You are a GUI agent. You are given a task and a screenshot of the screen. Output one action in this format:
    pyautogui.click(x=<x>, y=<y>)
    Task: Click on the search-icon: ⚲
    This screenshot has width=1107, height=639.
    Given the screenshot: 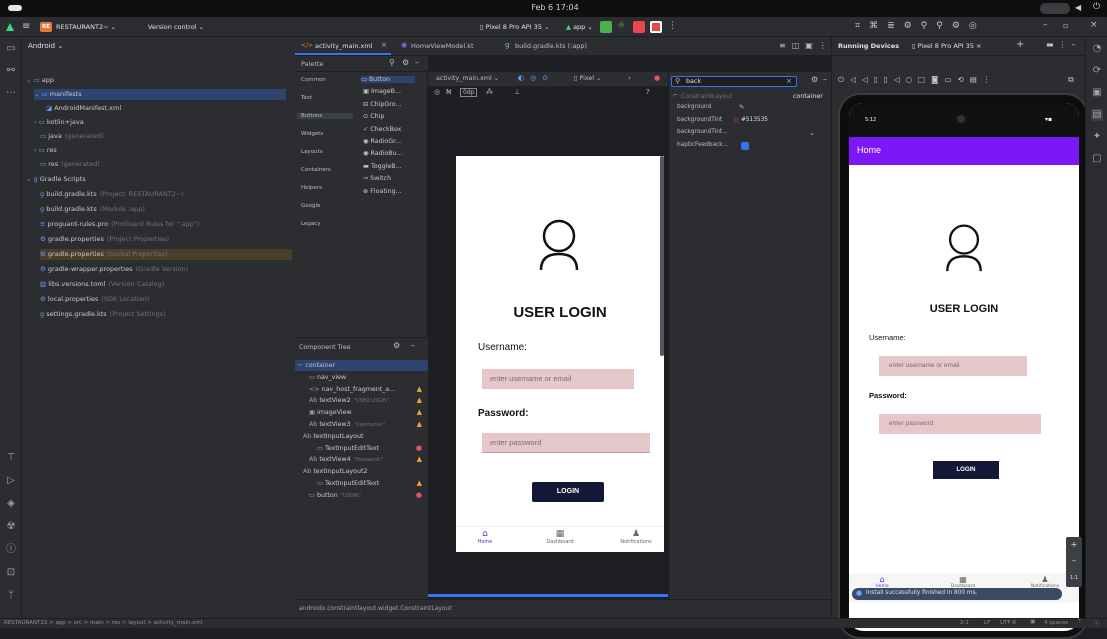 What is the action you would take?
    pyautogui.click(x=392, y=62)
    